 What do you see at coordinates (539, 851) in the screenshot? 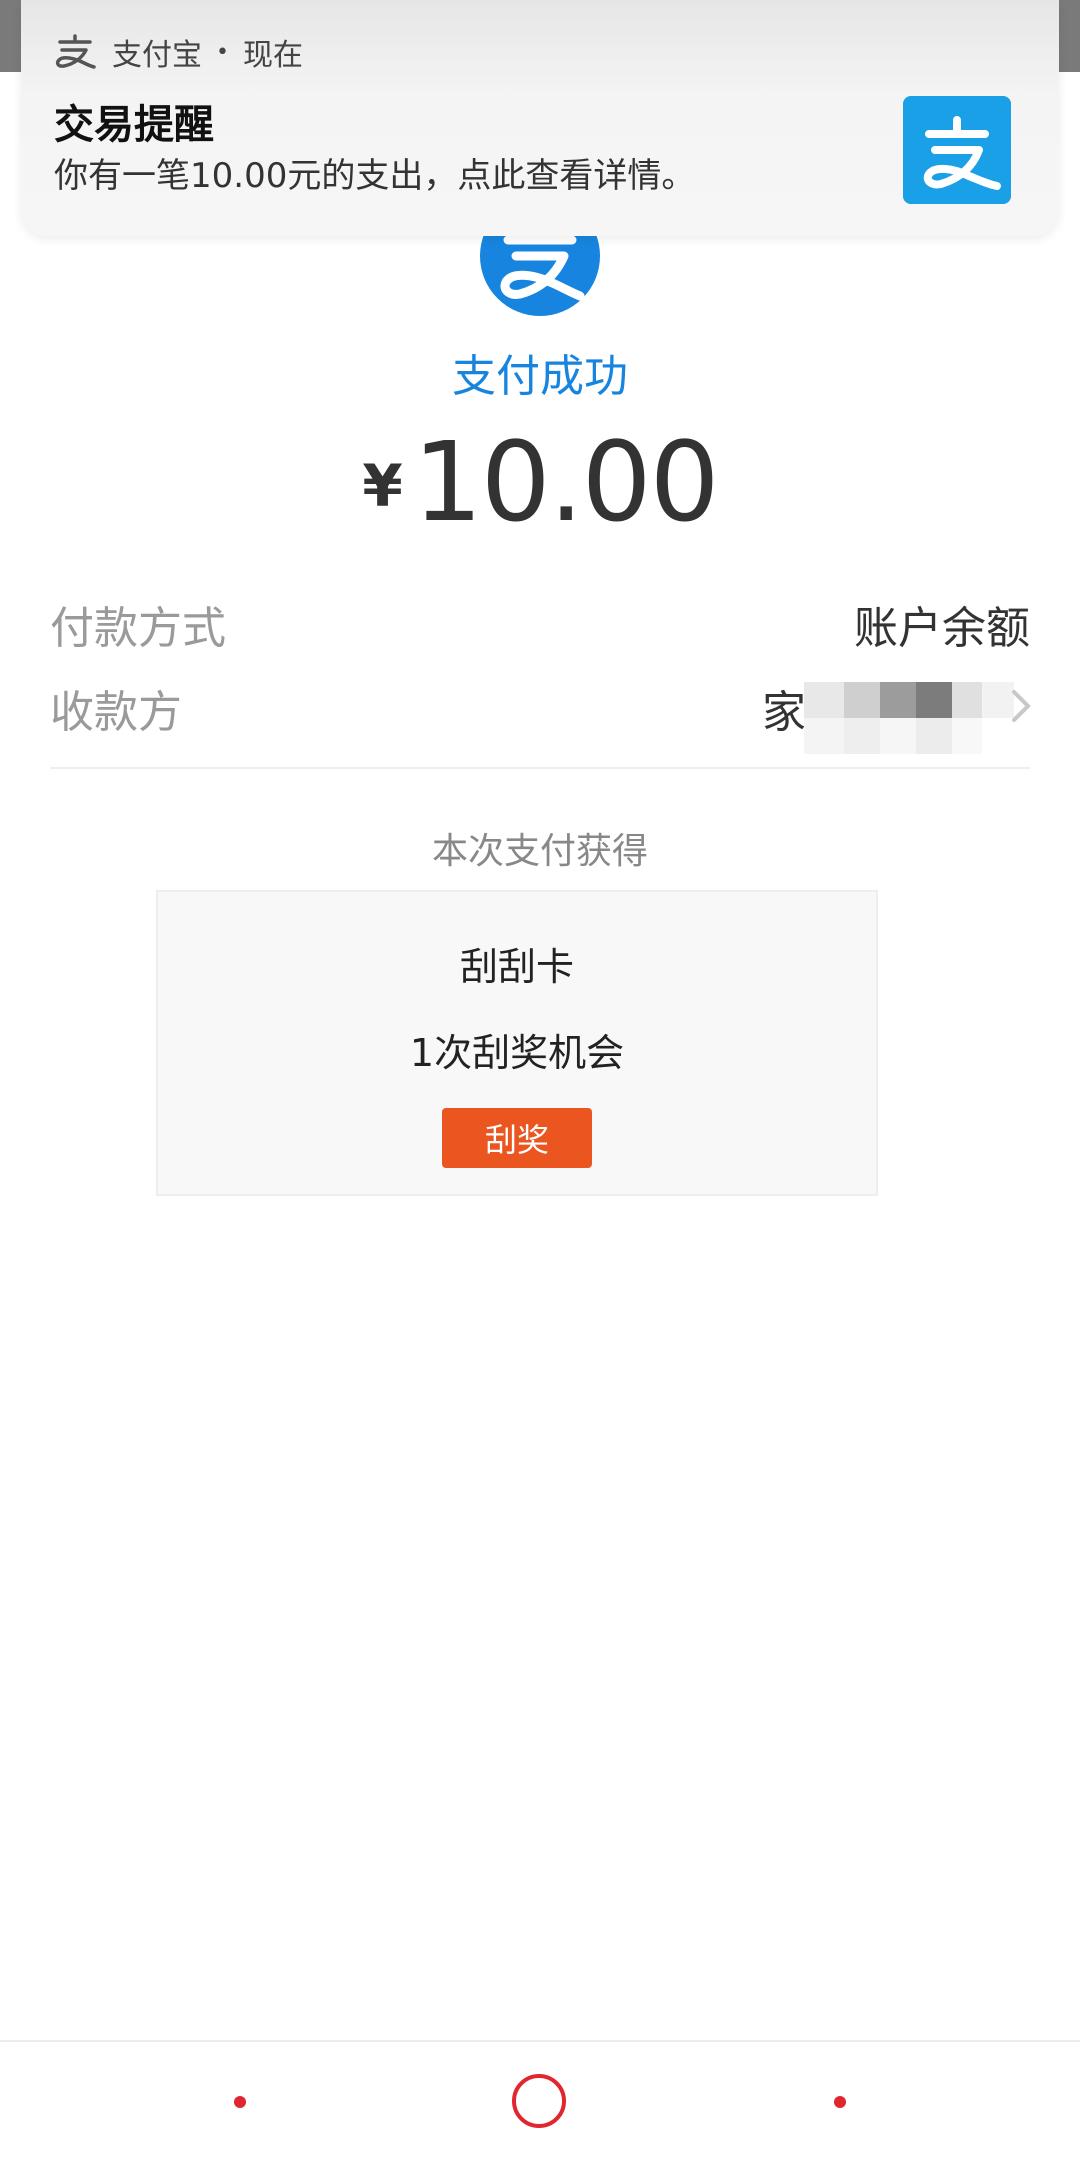
I see `reward-section-title: 本次支付获得` at bounding box center [539, 851].